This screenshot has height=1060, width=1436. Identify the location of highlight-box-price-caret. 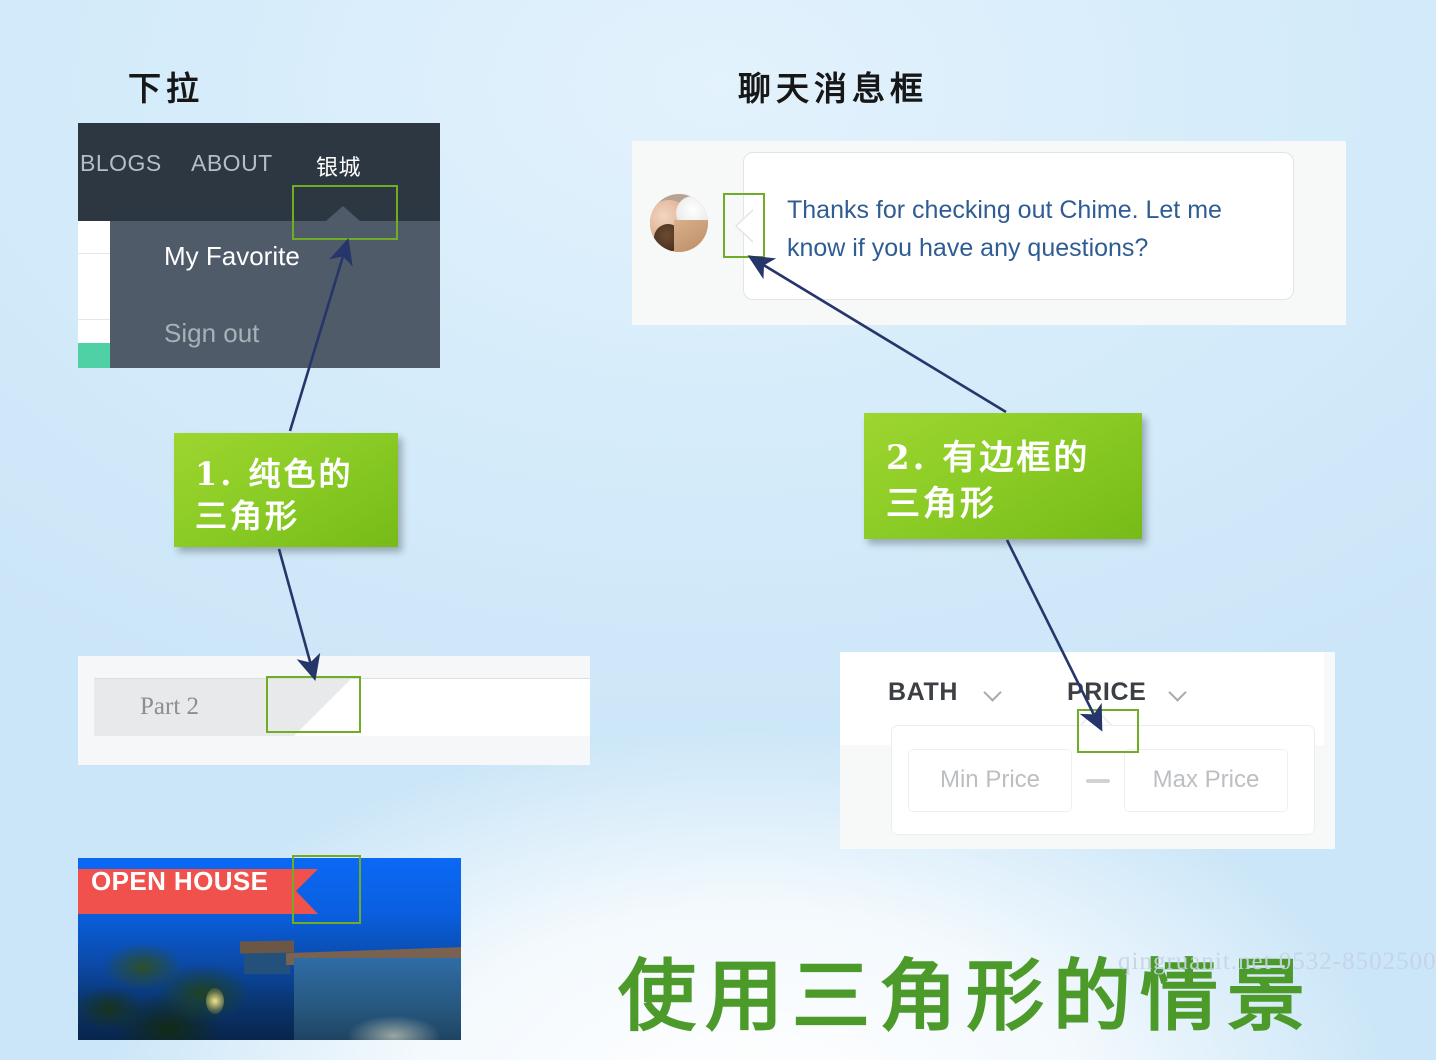
(1108, 731).